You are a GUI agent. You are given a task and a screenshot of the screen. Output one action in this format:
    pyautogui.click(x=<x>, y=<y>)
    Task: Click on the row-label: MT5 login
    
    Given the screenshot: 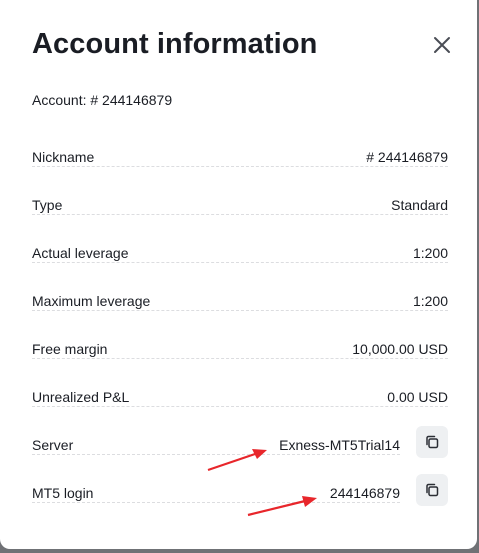 What is the action you would take?
    pyautogui.click(x=64, y=493)
    